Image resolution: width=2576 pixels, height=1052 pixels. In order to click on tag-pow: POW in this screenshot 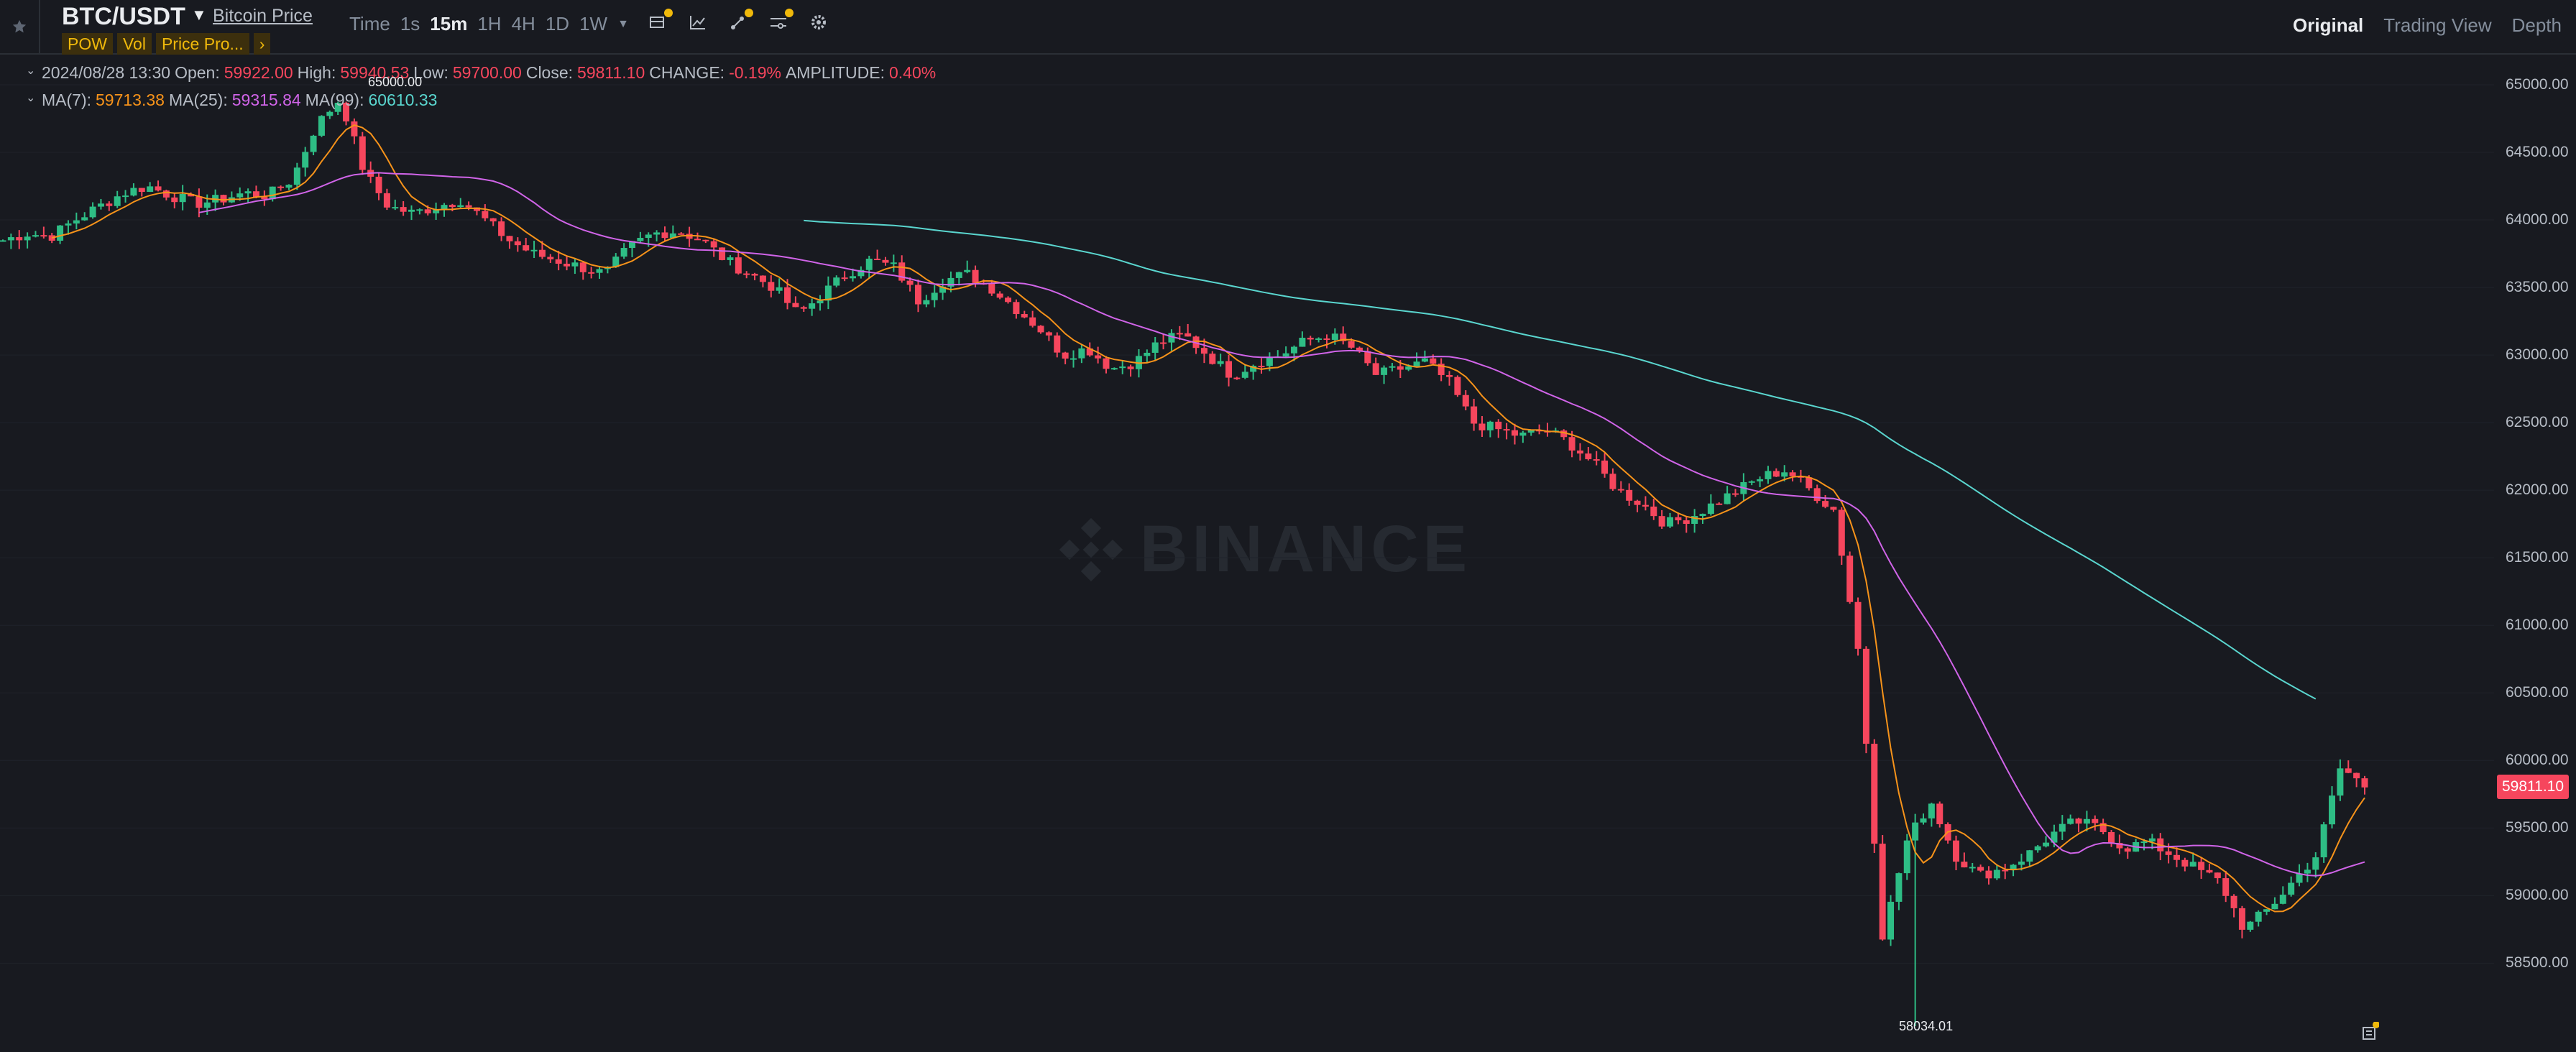, I will do `click(87, 44)`.